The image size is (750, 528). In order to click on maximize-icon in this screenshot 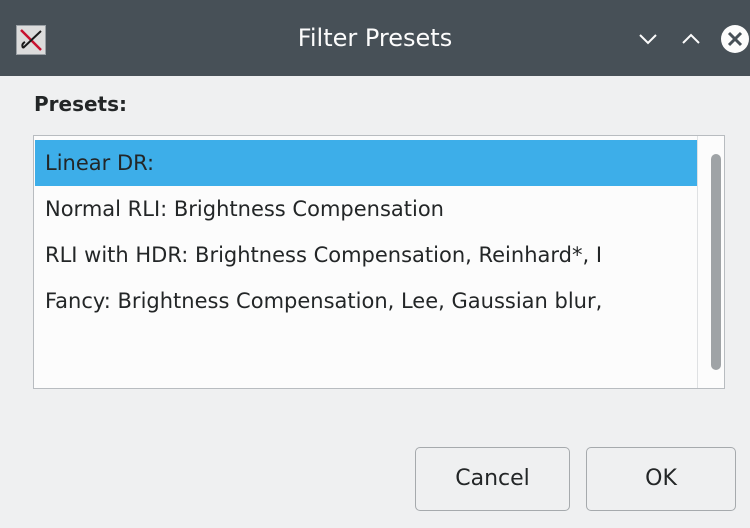, I will do `click(691, 39)`.